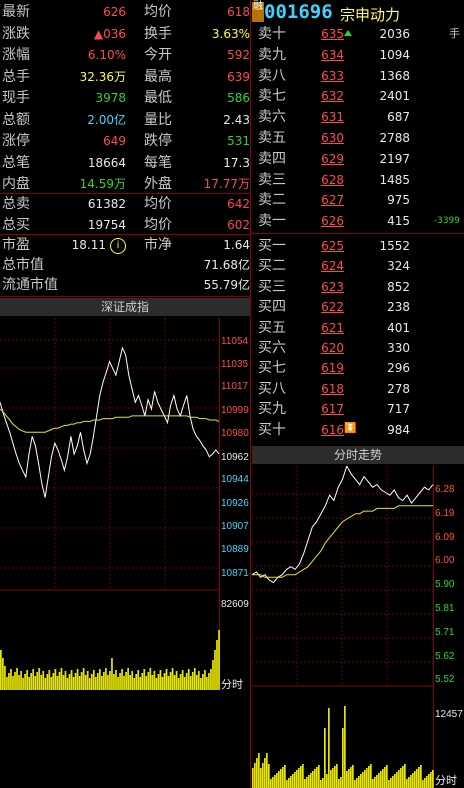 The image size is (464, 788). What do you see at coordinates (329, 266) in the screenshot?
I see `order-price: 624` at bounding box center [329, 266].